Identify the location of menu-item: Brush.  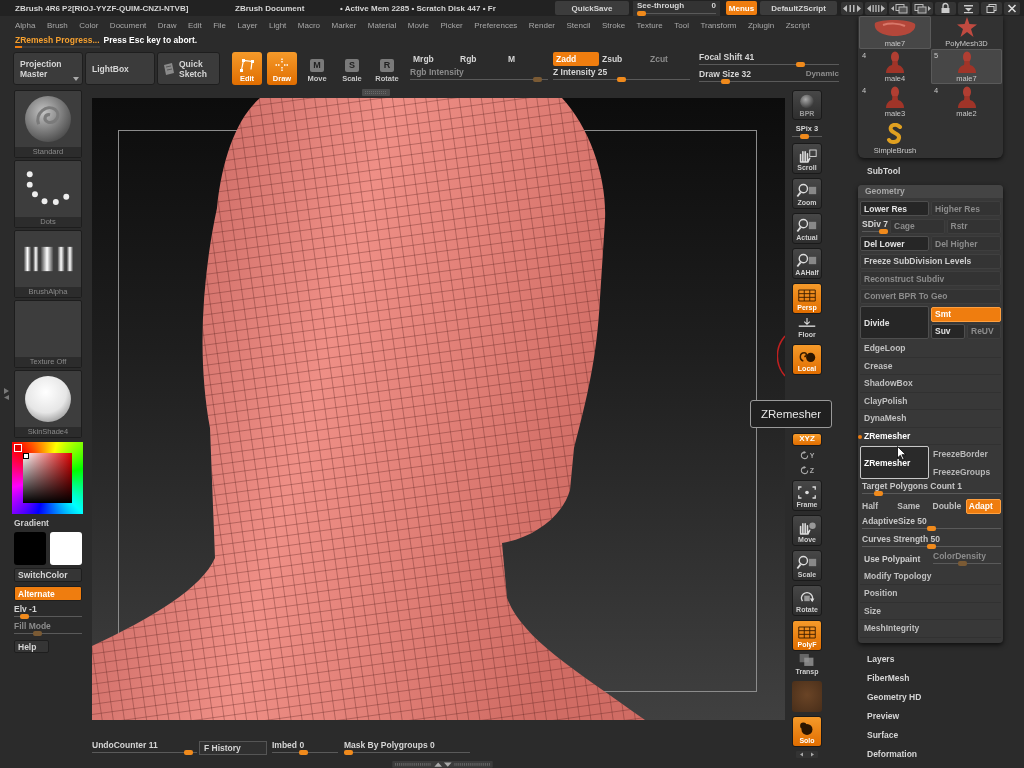
(57, 25).